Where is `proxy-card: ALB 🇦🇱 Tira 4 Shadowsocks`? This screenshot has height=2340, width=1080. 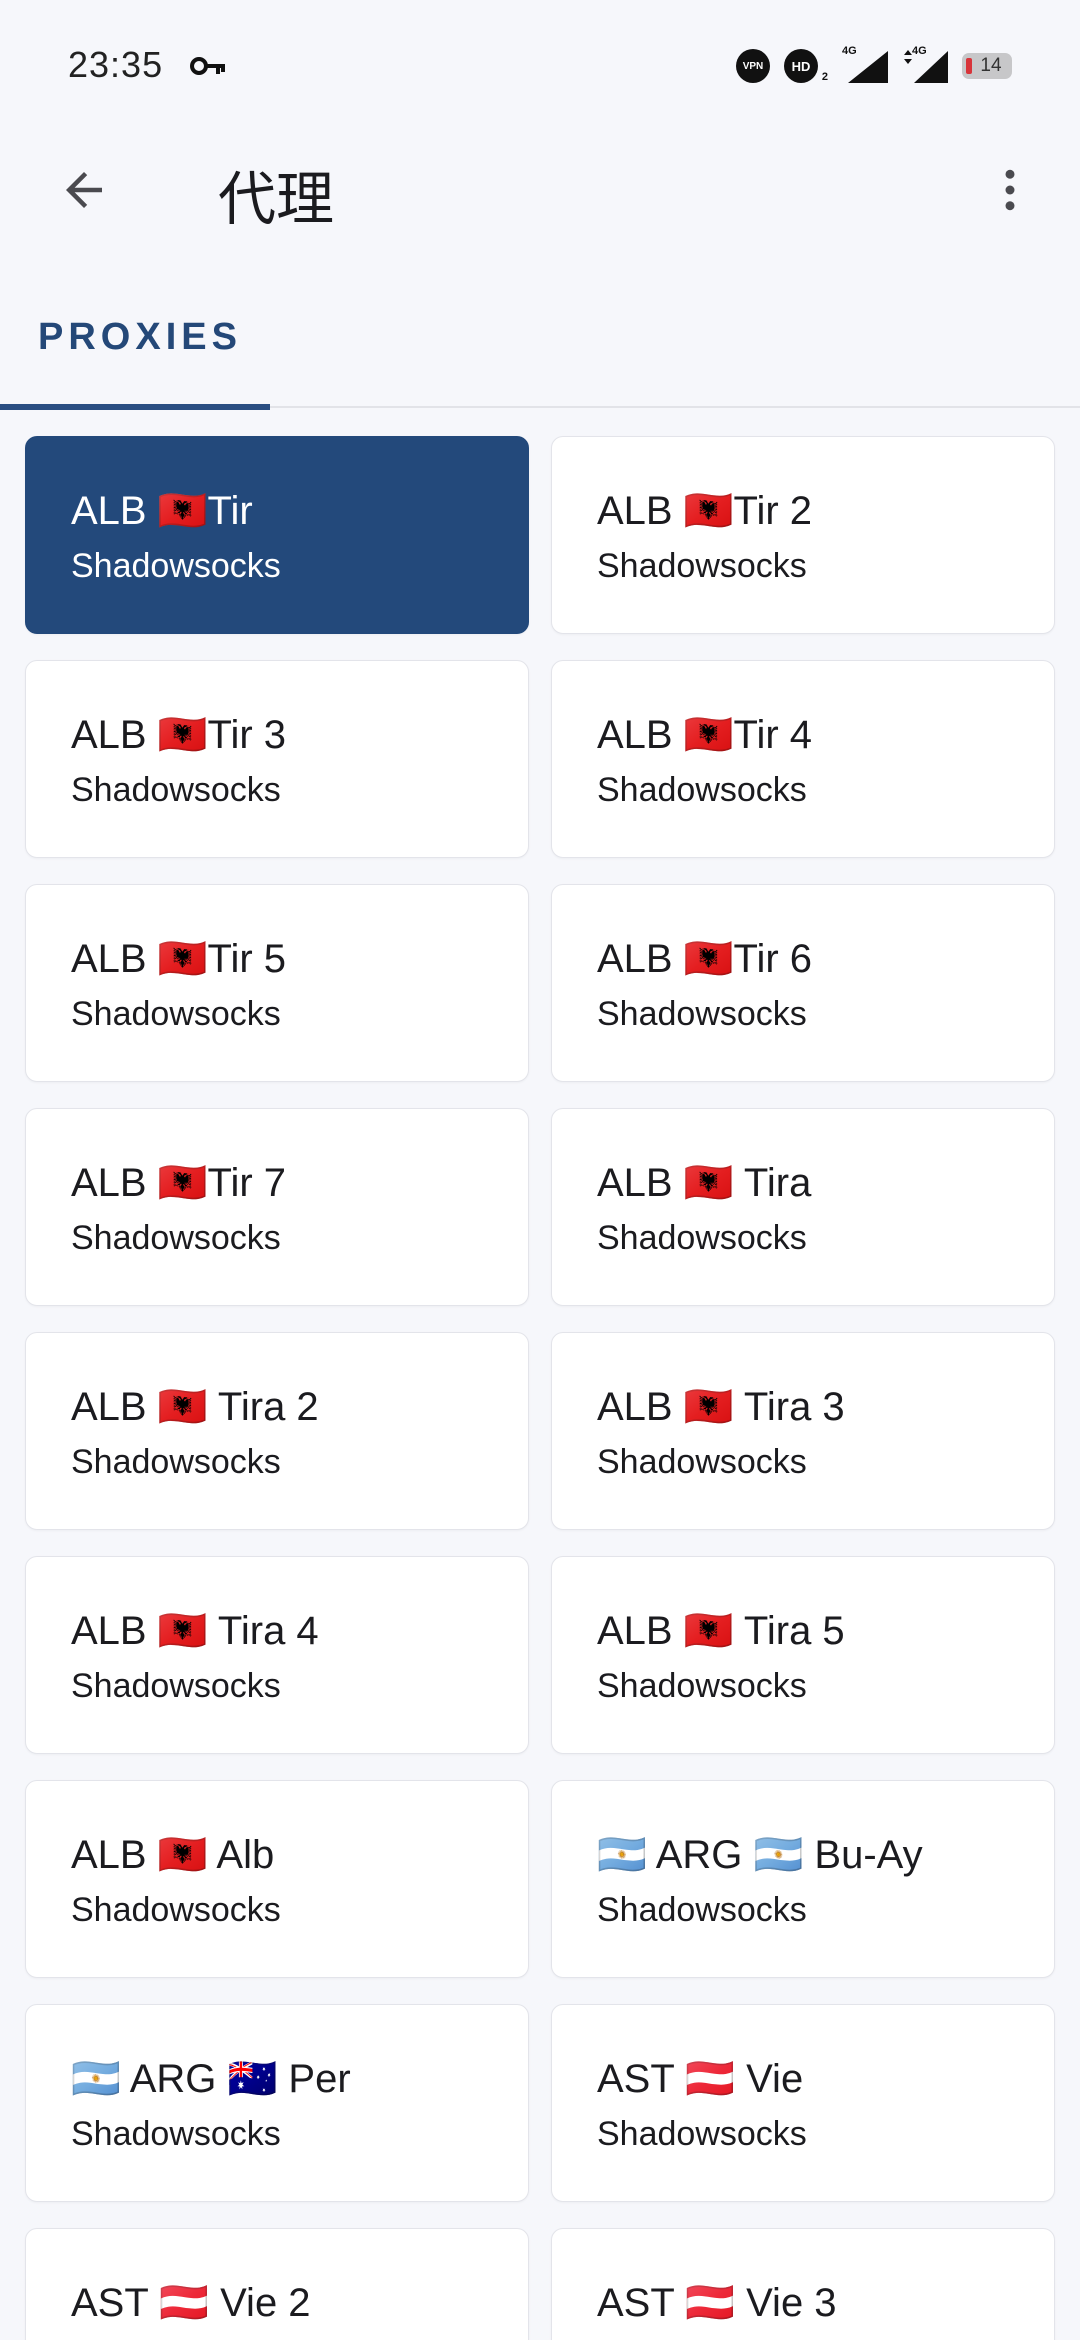 proxy-card: ALB 🇦🇱 Tira 4 Shadowsocks is located at coordinates (277, 1655).